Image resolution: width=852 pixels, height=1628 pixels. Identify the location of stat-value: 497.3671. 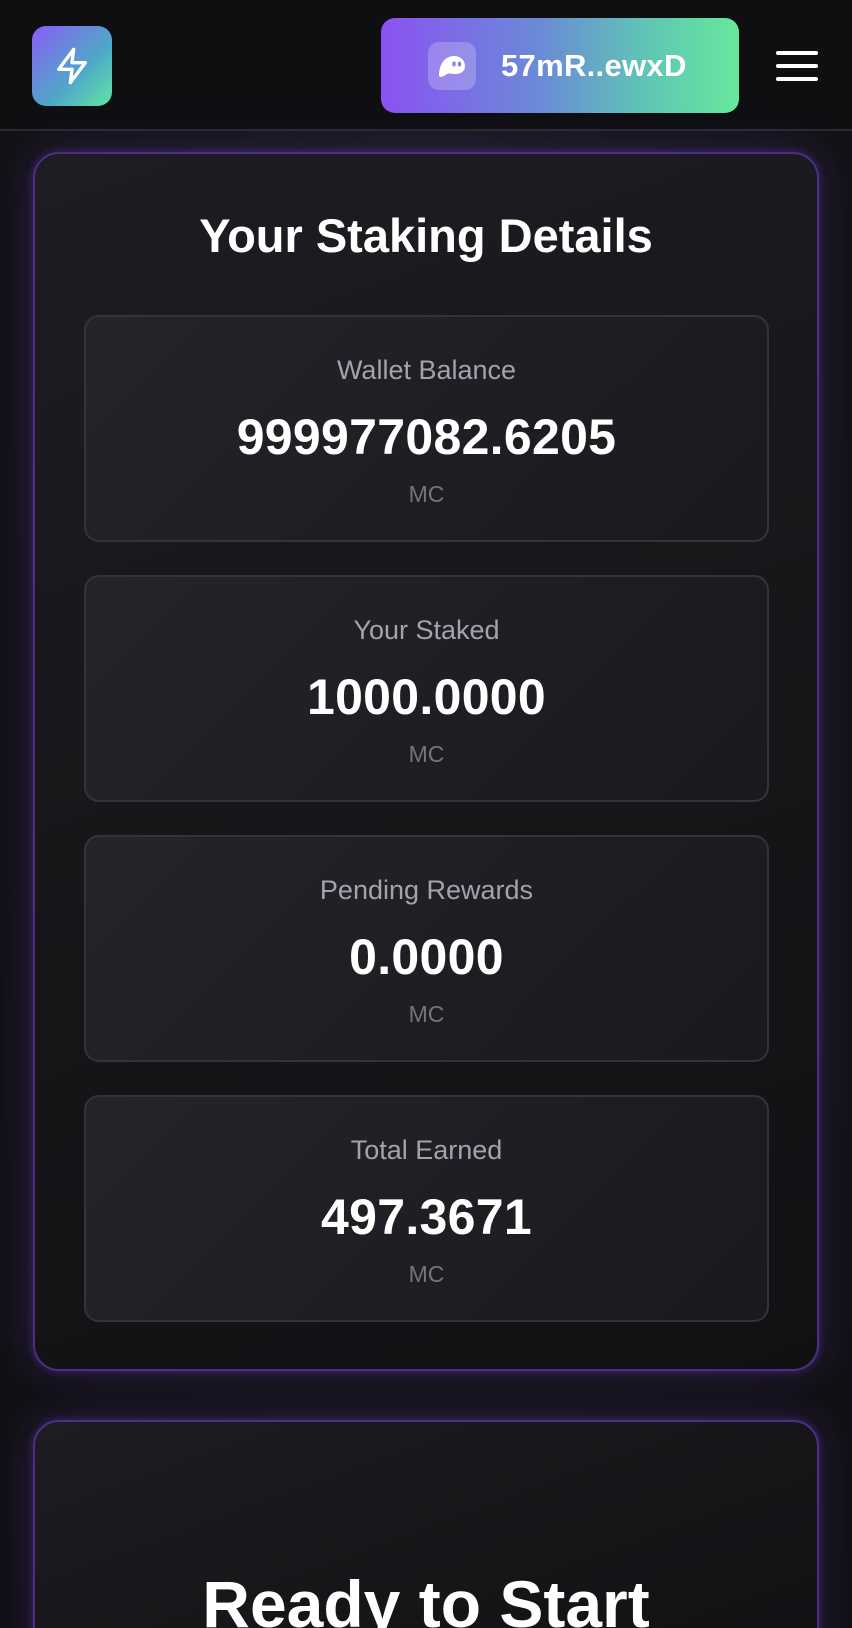
(426, 1217).